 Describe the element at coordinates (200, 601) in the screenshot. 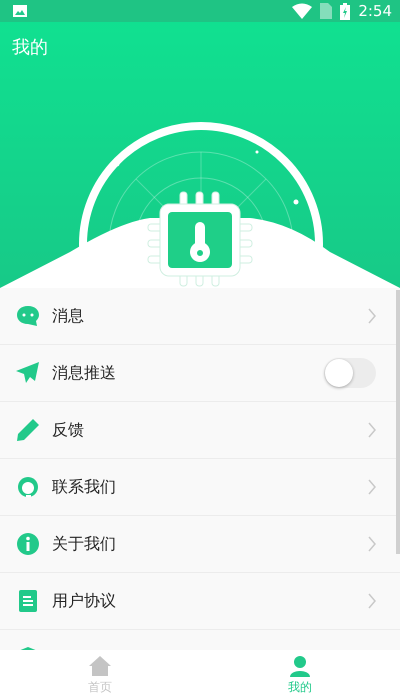

I see `menu-row: 用户协议` at that location.